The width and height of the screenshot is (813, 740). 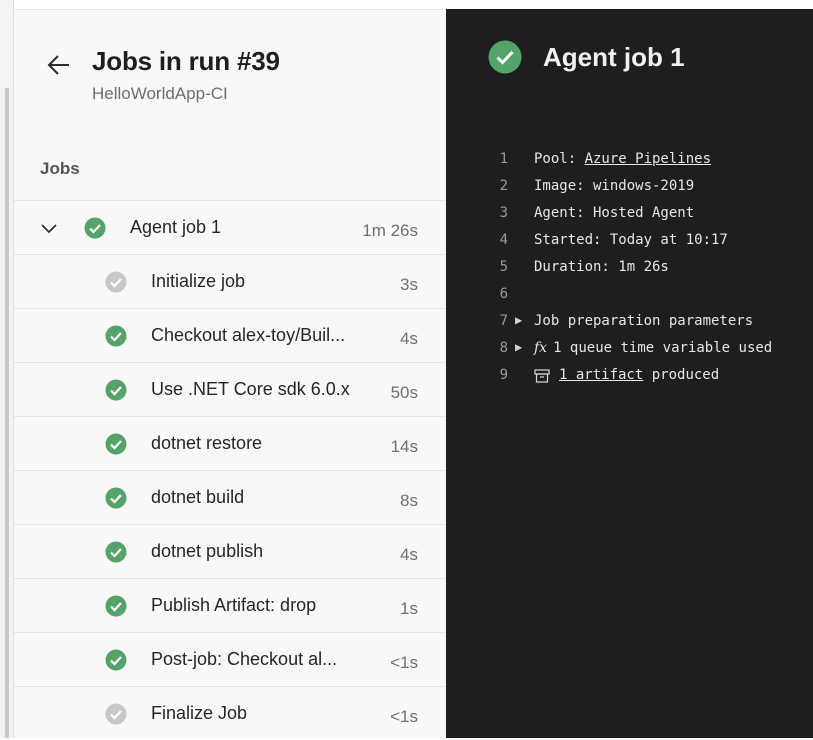 I want to click on log-line: 7 ▶ Job preparation parameters, so click(x=629, y=321).